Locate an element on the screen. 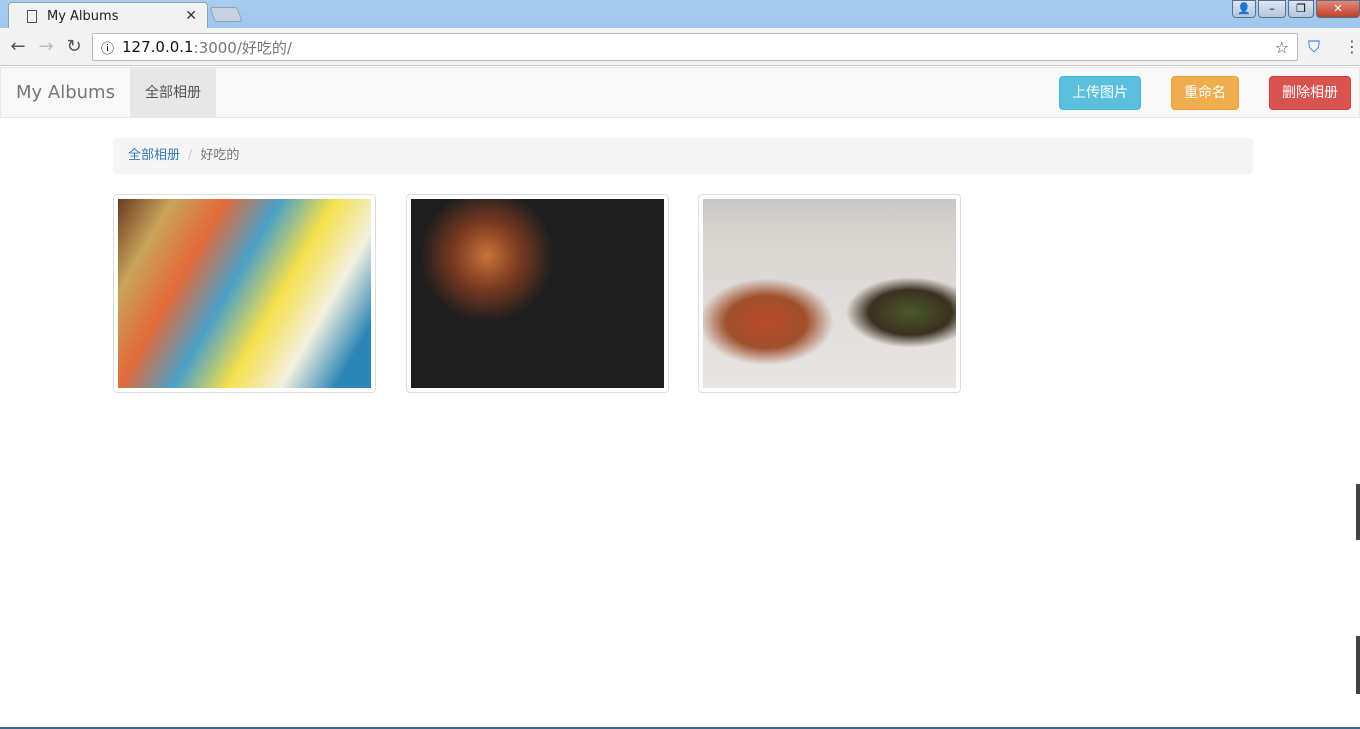 This screenshot has height=729, width=1360. url-host: 127.0.0.1 is located at coordinates (158, 47).